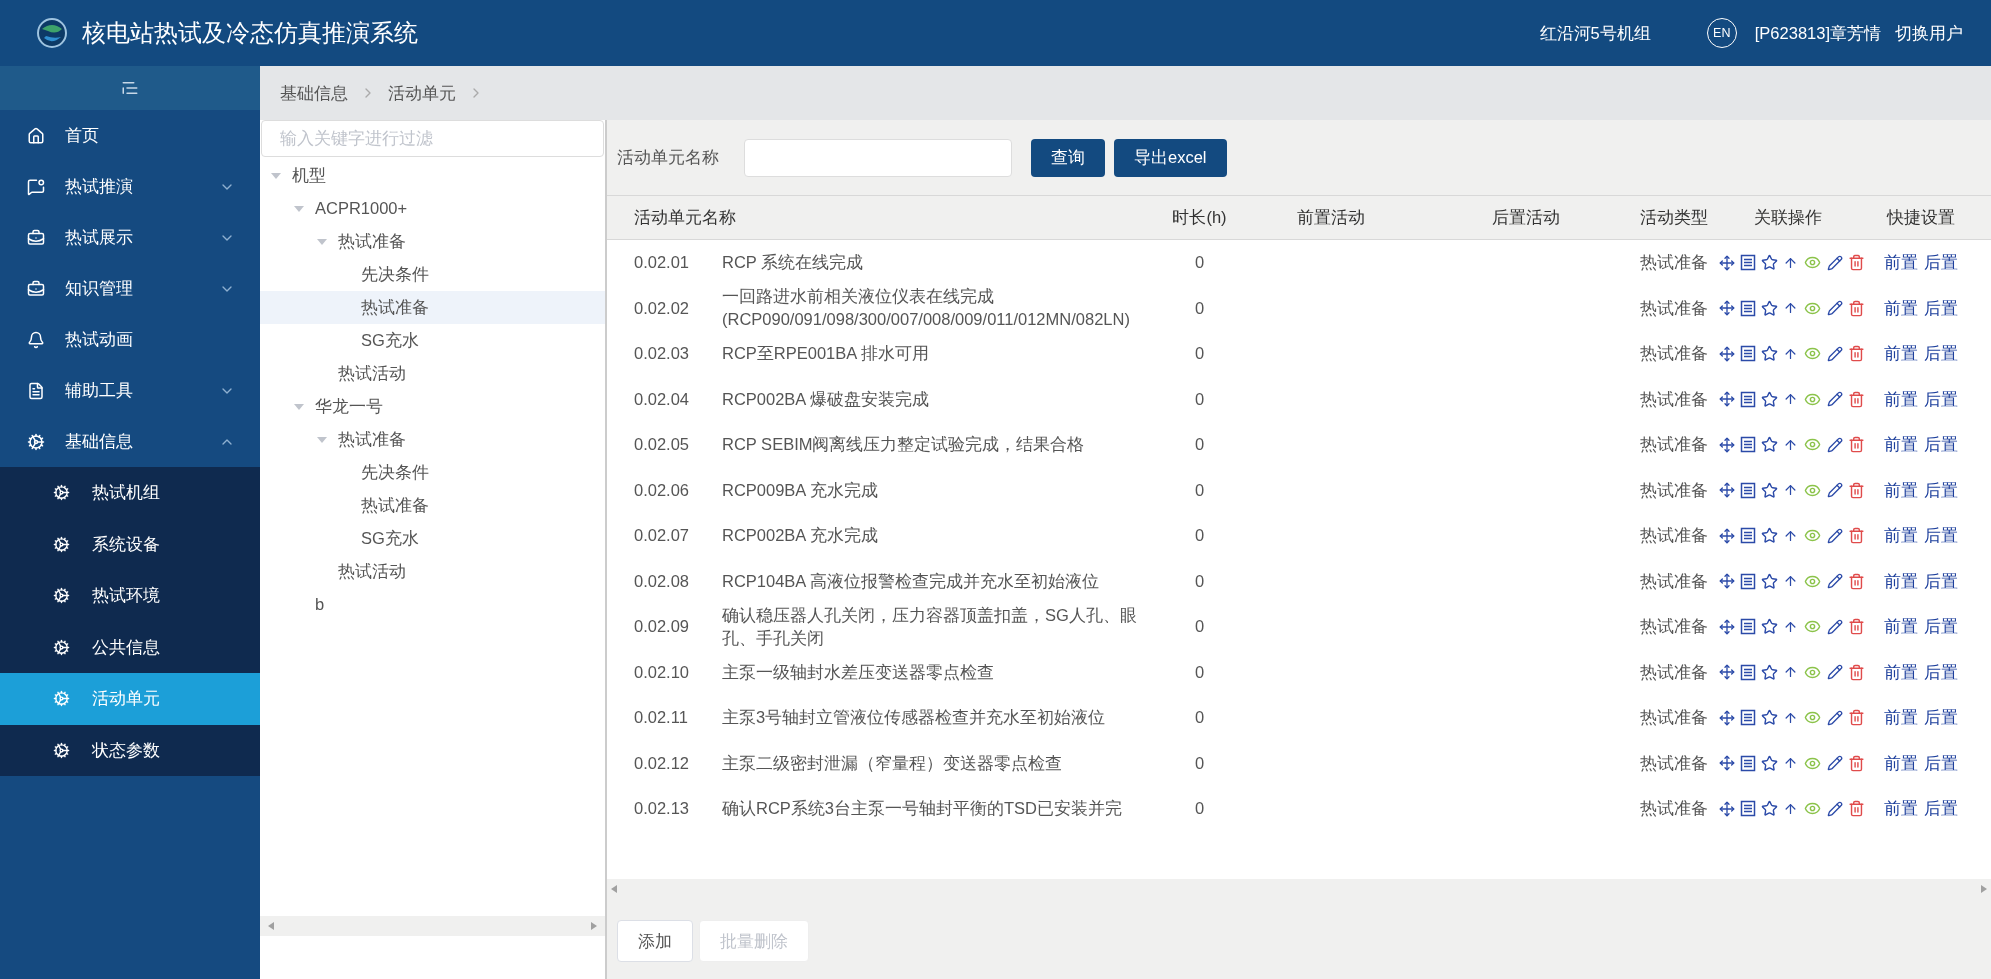 The width and height of the screenshot is (1991, 979). I want to click on sidebar-subitem: 公共信息, so click(130, 647).